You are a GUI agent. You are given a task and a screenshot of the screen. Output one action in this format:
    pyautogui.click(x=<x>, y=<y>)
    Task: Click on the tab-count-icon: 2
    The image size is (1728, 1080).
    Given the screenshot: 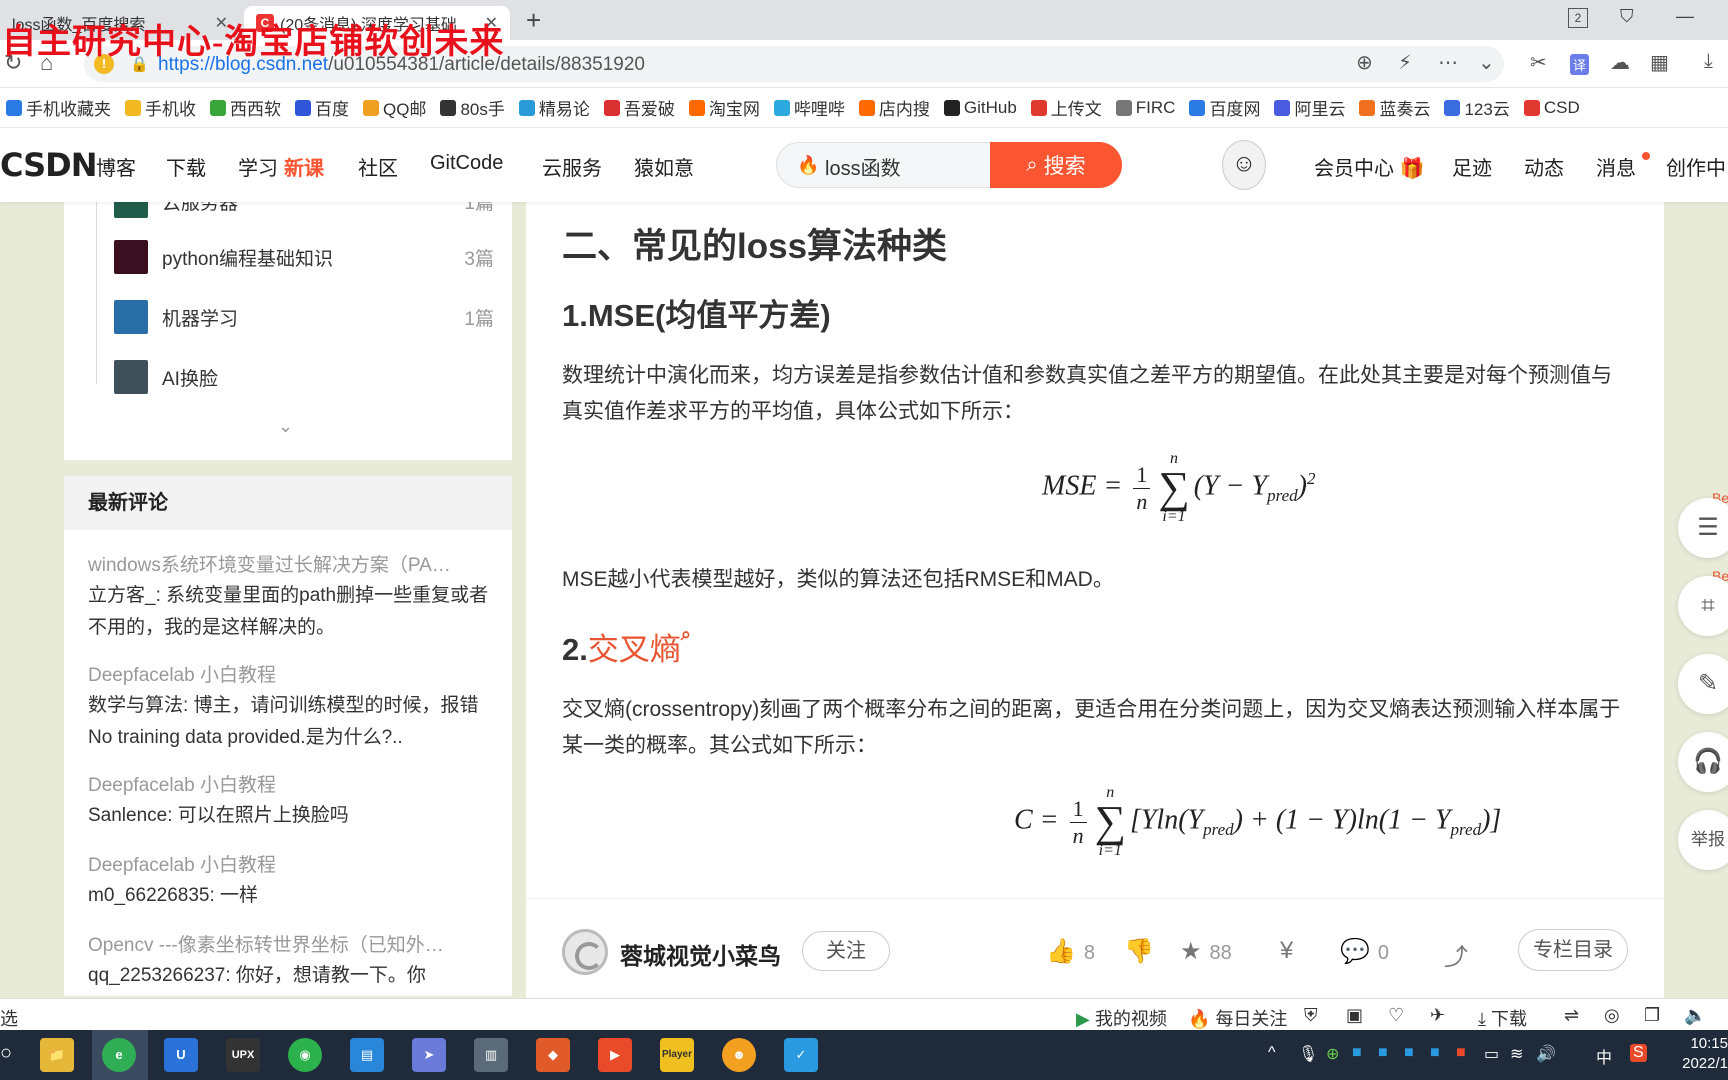 What is the action you would take?
    pyautogui.click(x=1578, y=18)
    